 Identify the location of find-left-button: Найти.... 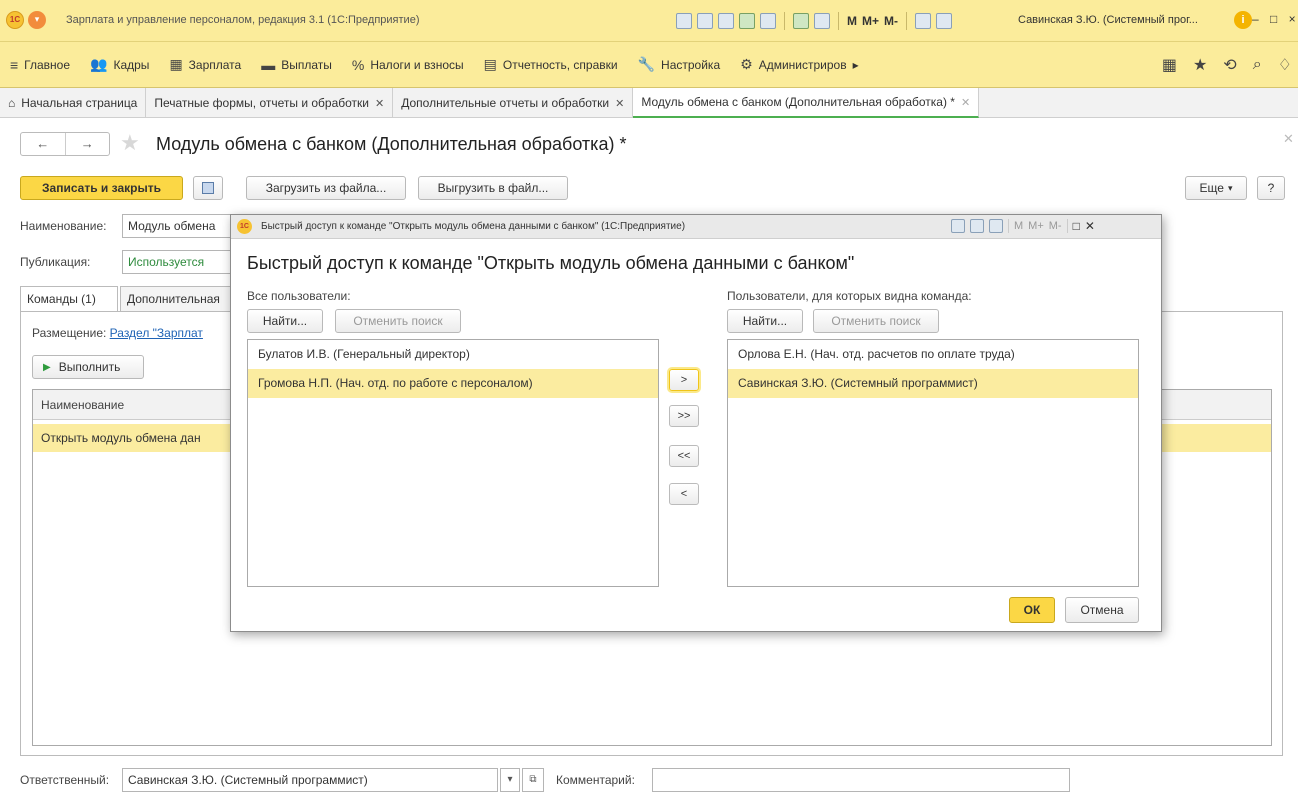
(285, 321).